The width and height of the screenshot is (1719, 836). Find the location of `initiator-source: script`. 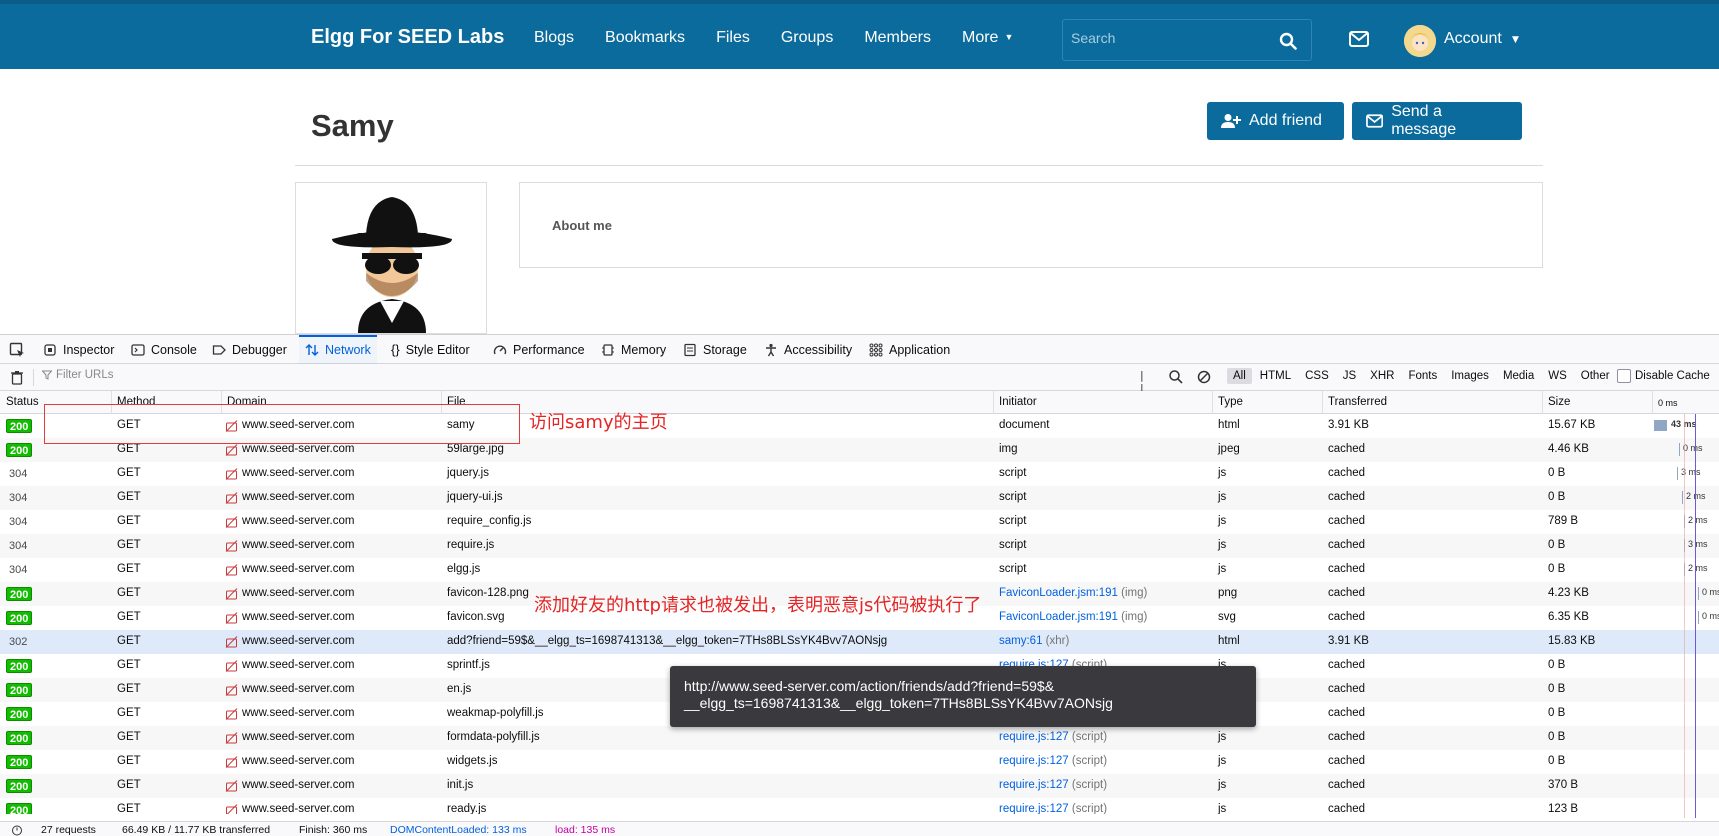

initiator-source: script is located at coordinates (1013, 473).